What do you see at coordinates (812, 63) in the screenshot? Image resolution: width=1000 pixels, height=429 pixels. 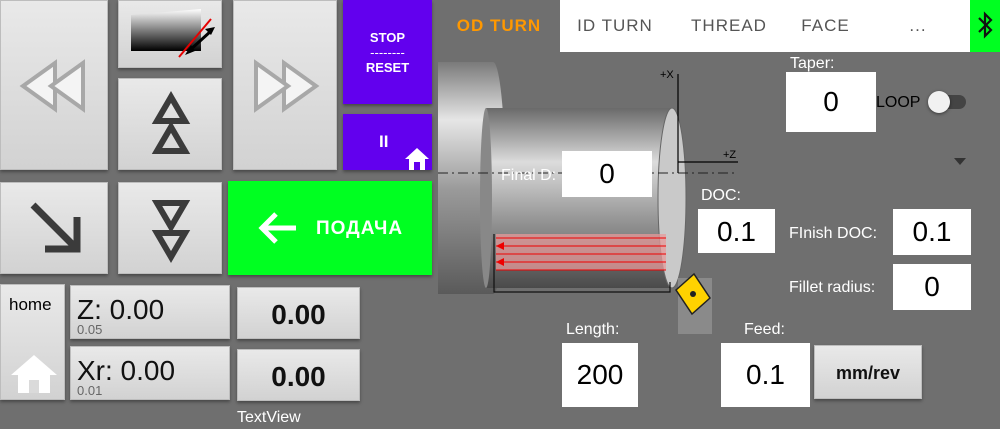 I see `taper-label: Taper:` at bounding box center [812, 63].